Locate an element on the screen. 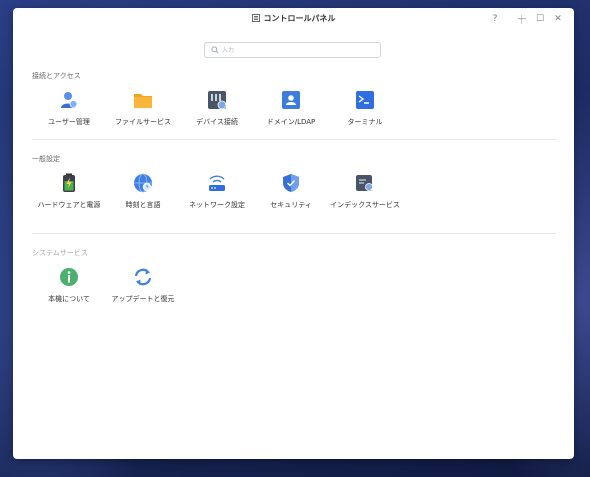  terminal-button: ターミナル is located at coordinates (365, 108).